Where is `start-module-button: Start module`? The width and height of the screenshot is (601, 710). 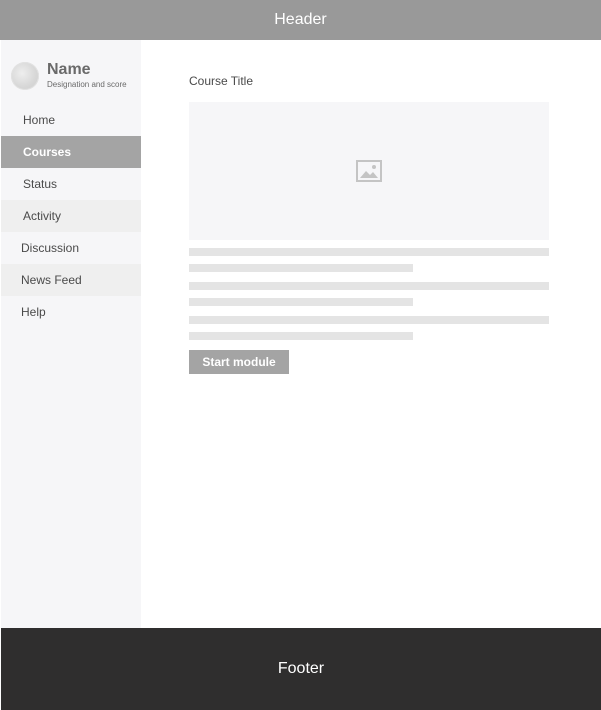
start-module-button: Start module is located at coordinates (239, 362).